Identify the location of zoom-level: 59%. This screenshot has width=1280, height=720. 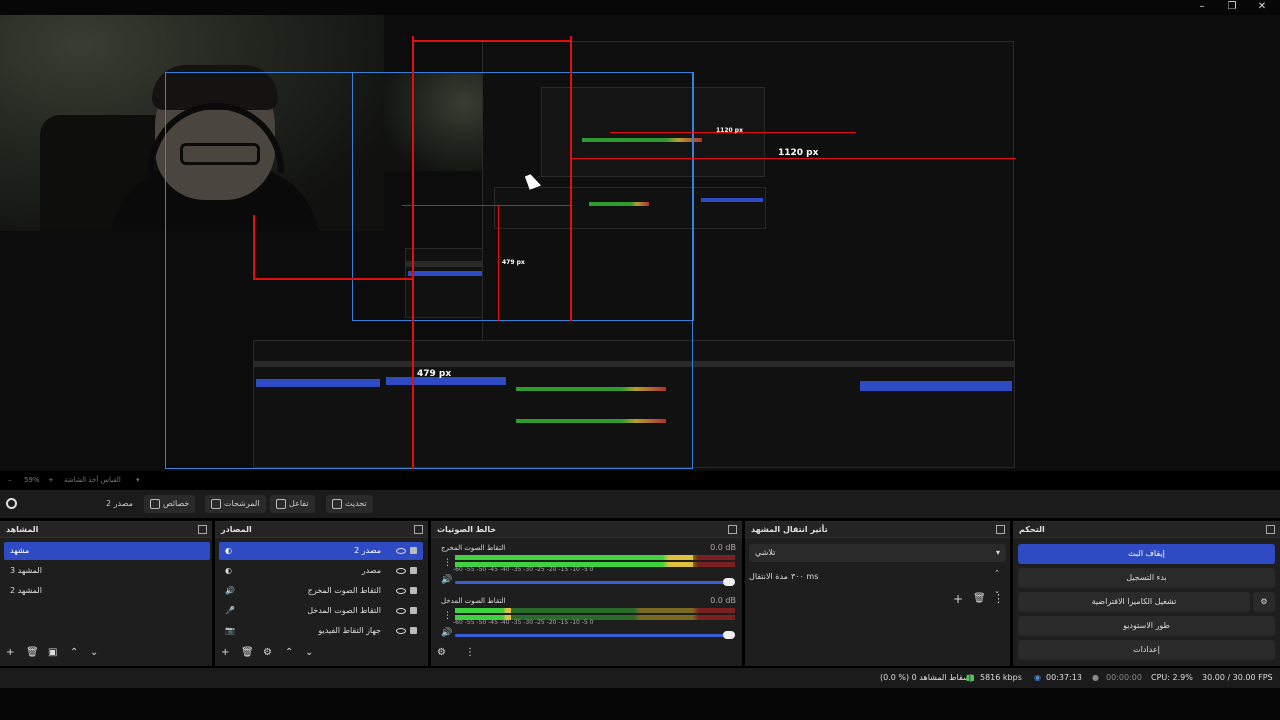
(32, 480).